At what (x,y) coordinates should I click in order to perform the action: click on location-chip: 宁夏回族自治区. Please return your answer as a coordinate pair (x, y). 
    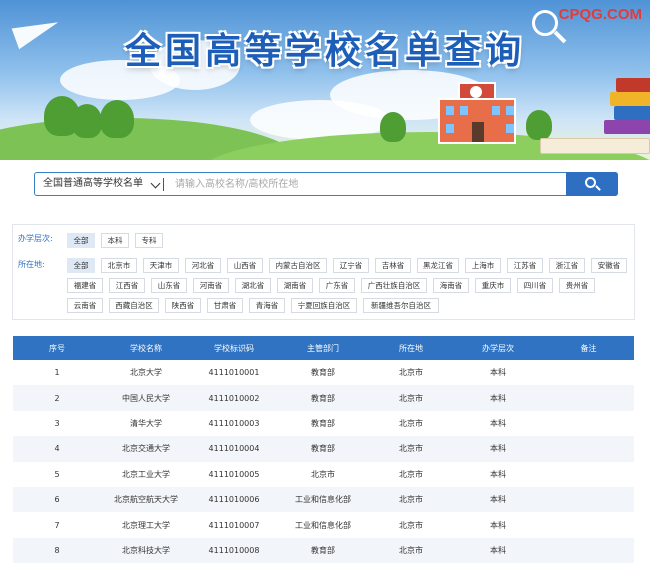
    Looking at the image, I should click on (324, 305).